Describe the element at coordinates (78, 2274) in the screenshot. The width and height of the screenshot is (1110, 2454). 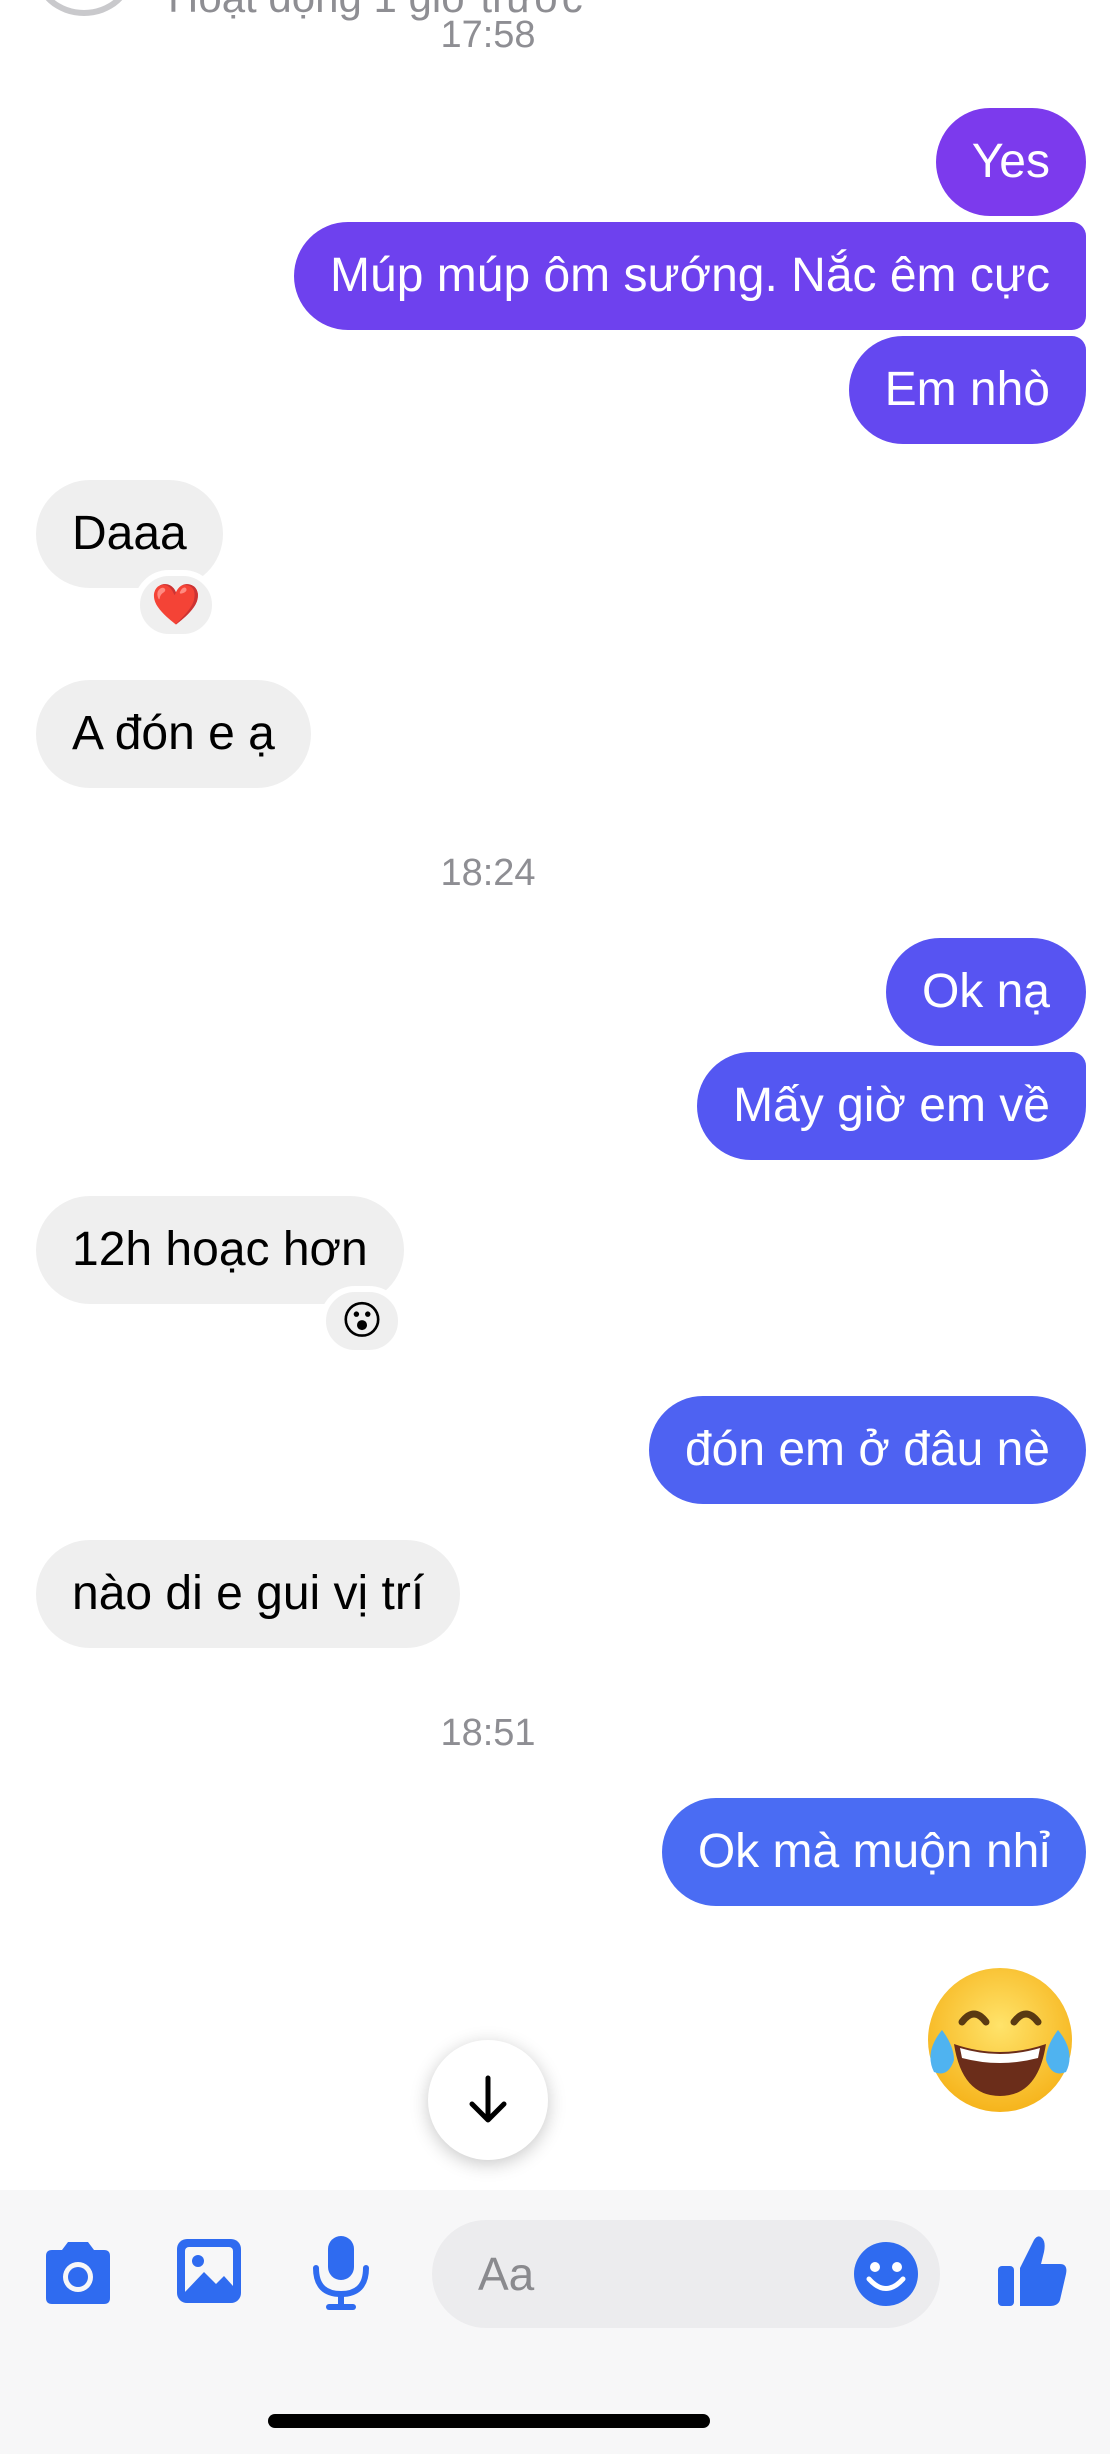
I see `camera-icon` at that location.